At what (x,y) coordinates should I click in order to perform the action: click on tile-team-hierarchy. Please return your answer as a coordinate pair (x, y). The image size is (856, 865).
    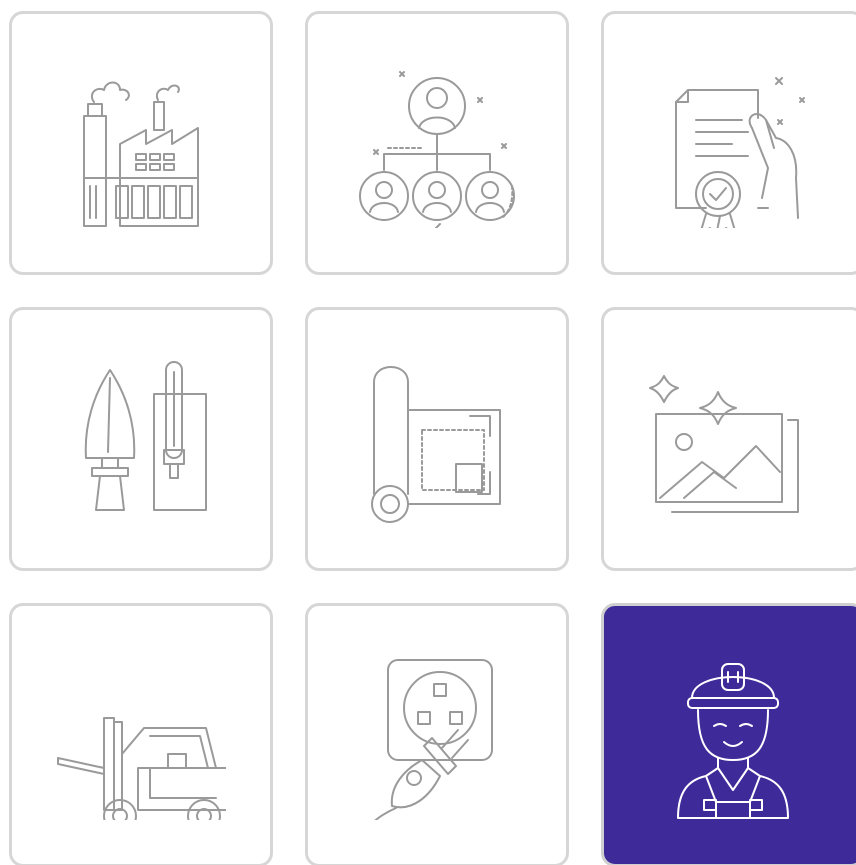
    Looking at the image, I should click on (437, 143).